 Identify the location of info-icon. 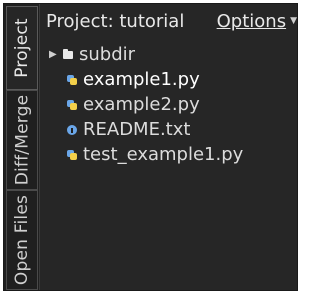
(72, 129).